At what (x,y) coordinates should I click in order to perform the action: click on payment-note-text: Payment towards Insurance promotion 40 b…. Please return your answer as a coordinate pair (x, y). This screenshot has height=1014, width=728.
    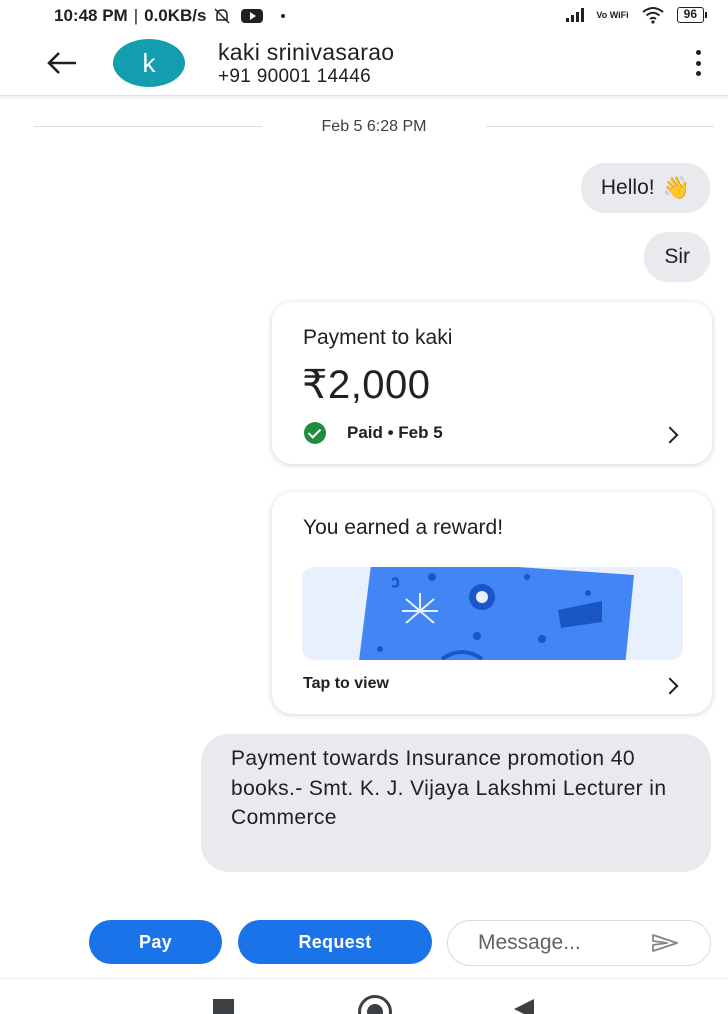
    Looking at the image, I should click on (449, 788).